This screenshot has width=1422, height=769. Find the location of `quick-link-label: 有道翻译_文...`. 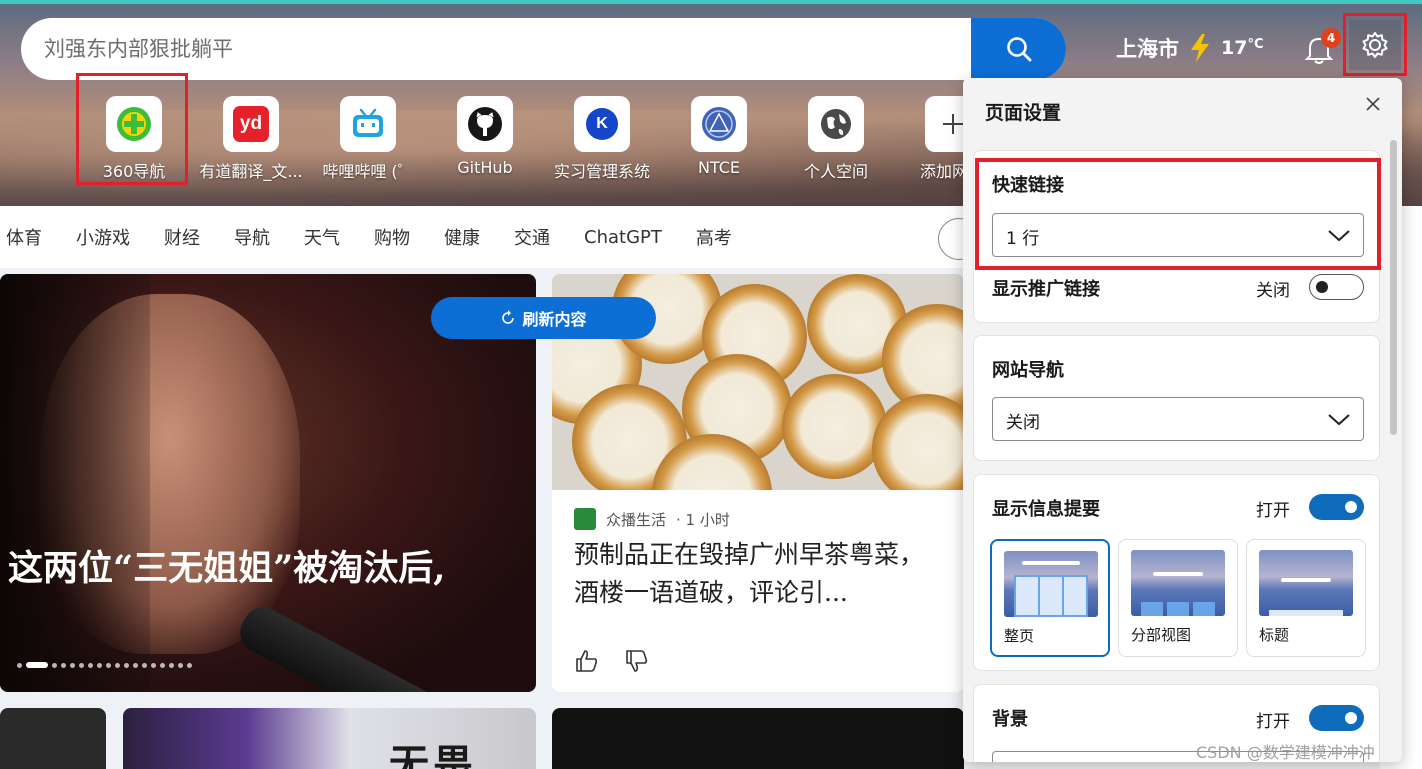

quick-link-label: 有道翻译_文... is located at coordinates (251, 171).